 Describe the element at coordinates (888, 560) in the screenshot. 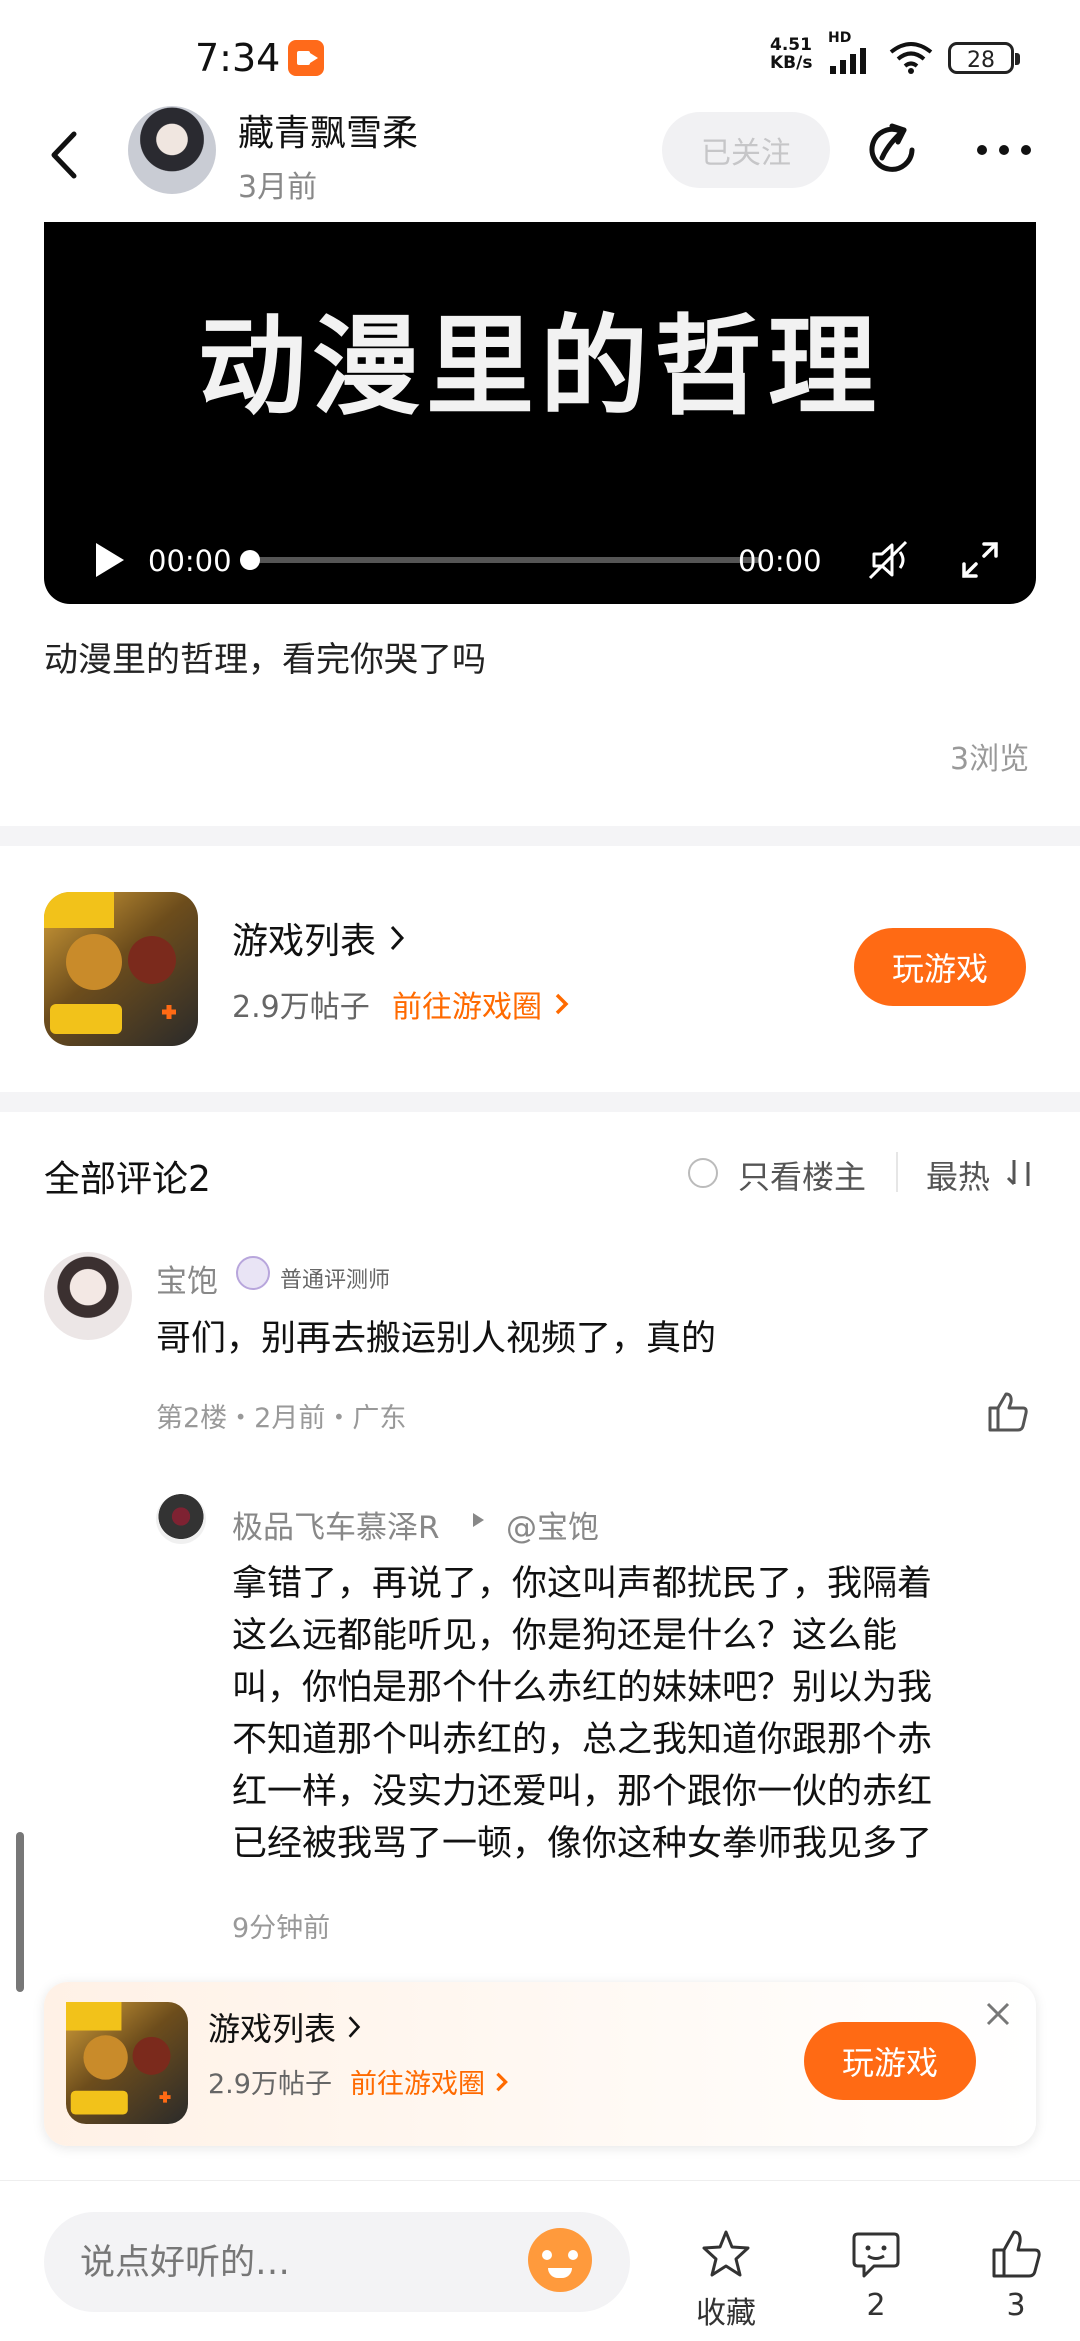

I see `mute-icon` at that location.